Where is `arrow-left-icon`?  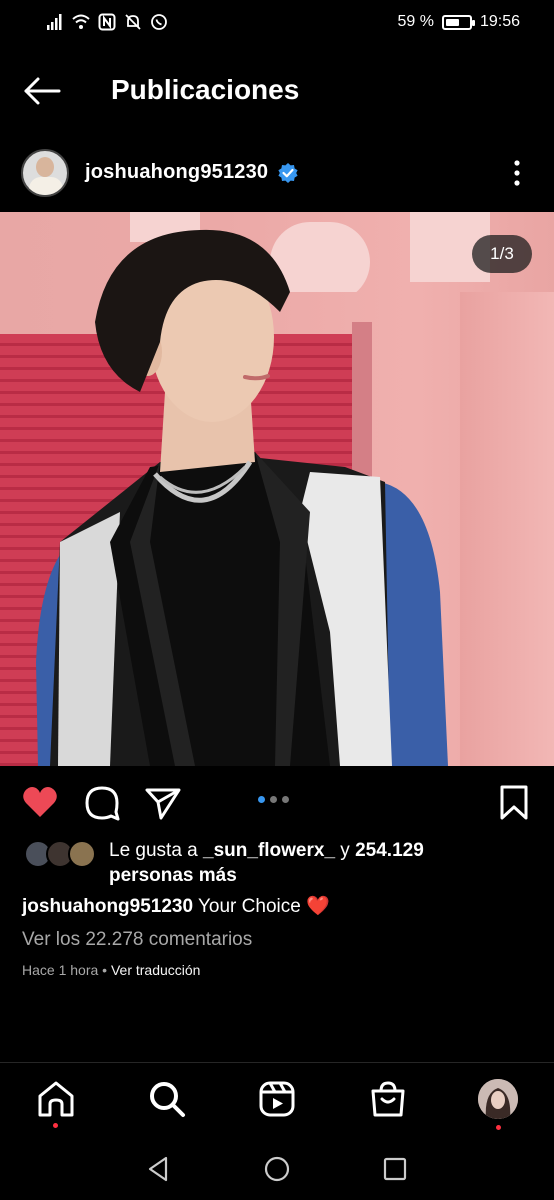
arrow-left-icon is located at coordinates (42, 91).